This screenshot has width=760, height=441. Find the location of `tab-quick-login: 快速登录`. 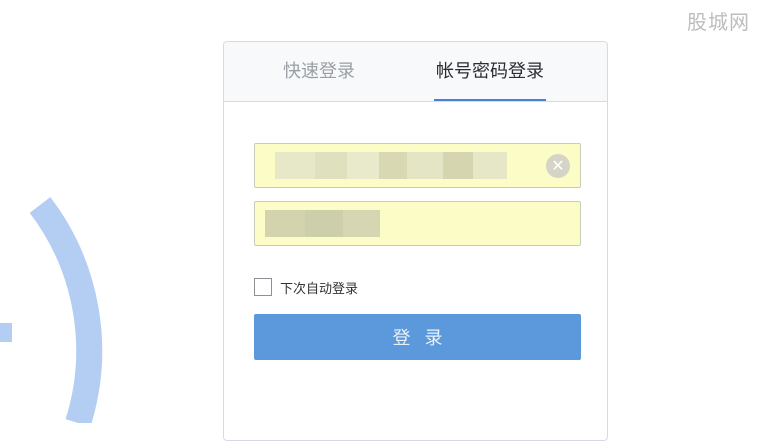

tab-quick-login: 快速登录 is located at coordinates (319, 71).